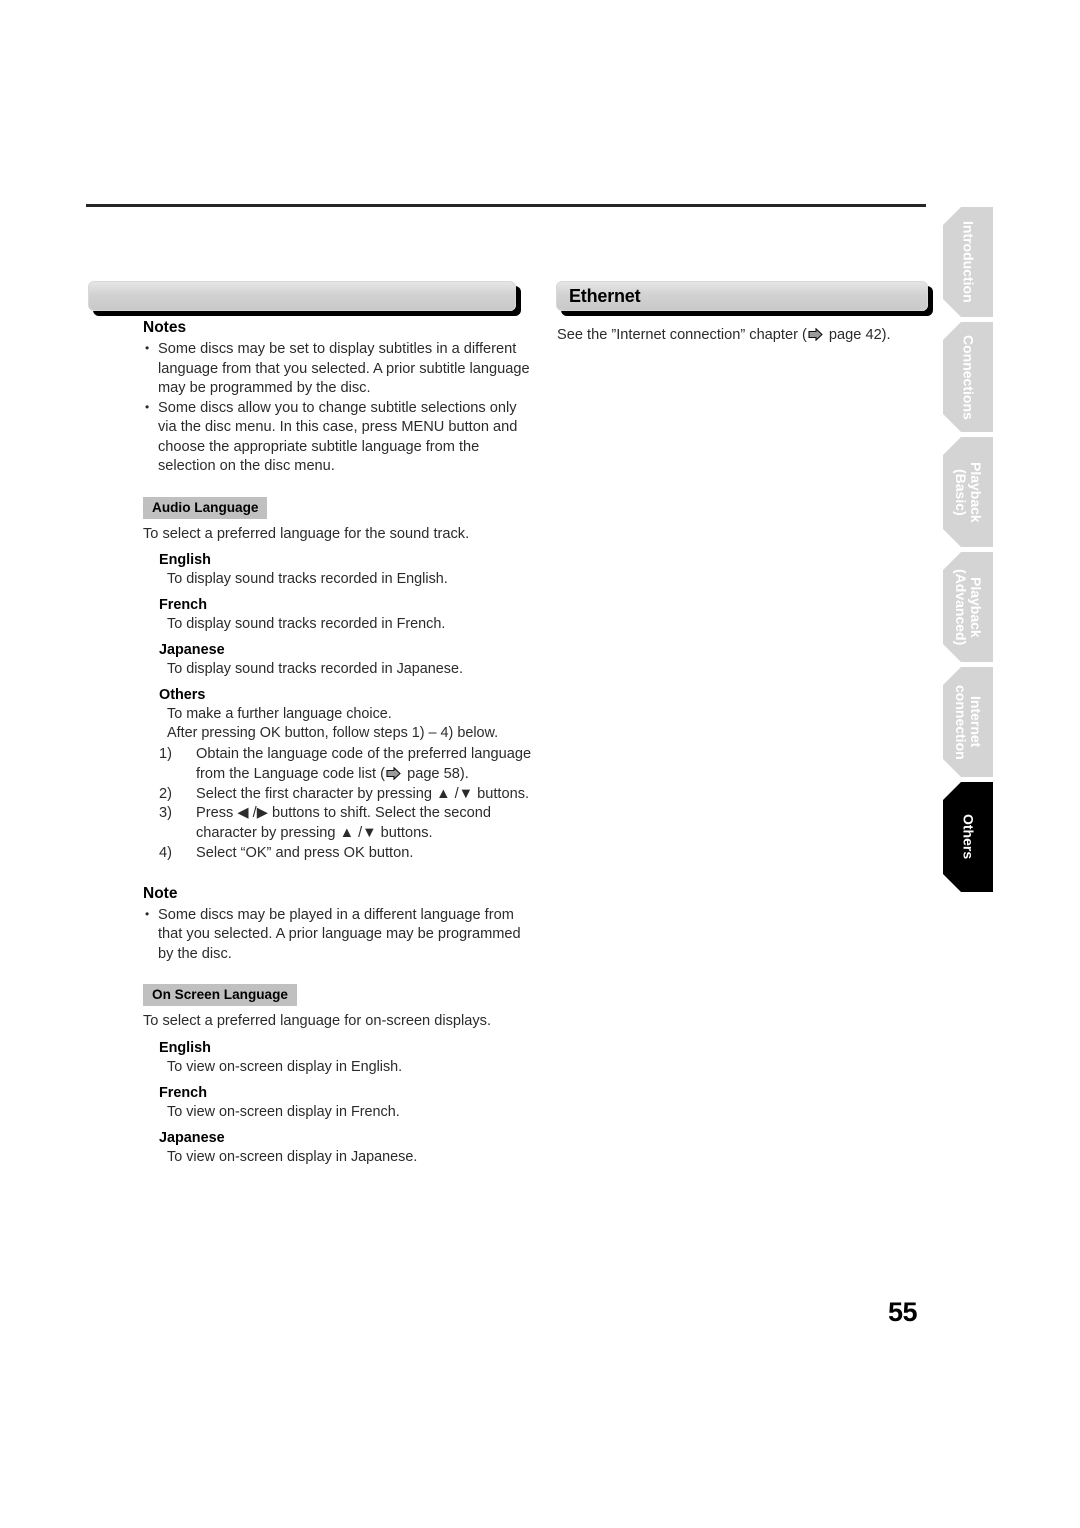 Image resolution: width=1080 pixels, height=1528 pixels. What do you see at coordinates (165, 754) in the screenshot?
I see `step-1-number: 1)` at bounding box center [165, 754].